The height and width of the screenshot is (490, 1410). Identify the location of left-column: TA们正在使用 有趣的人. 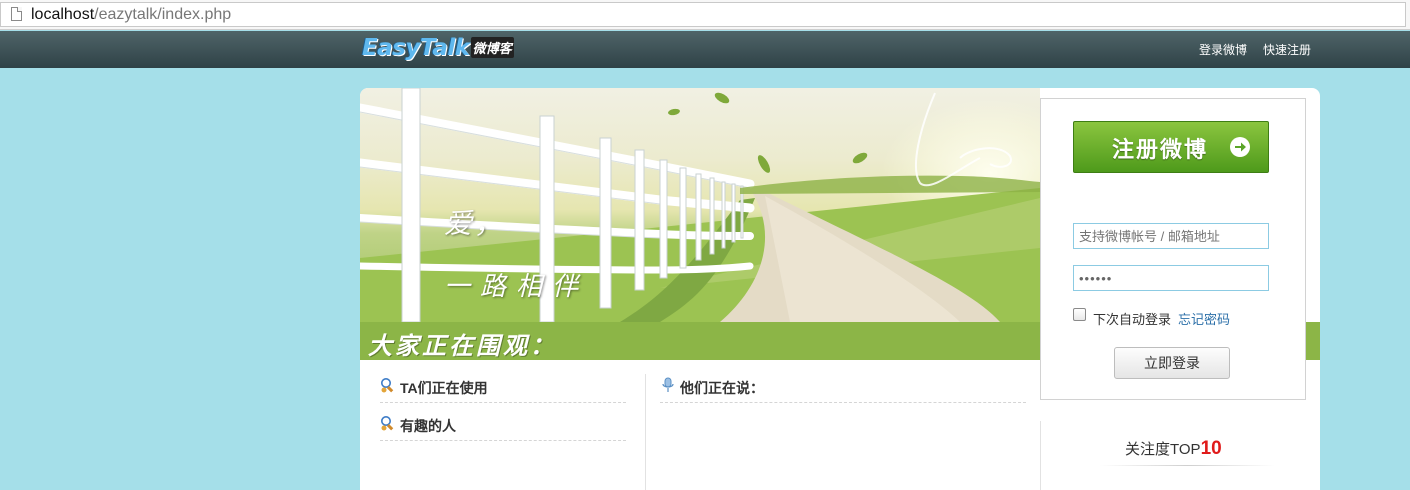
(503, 410).